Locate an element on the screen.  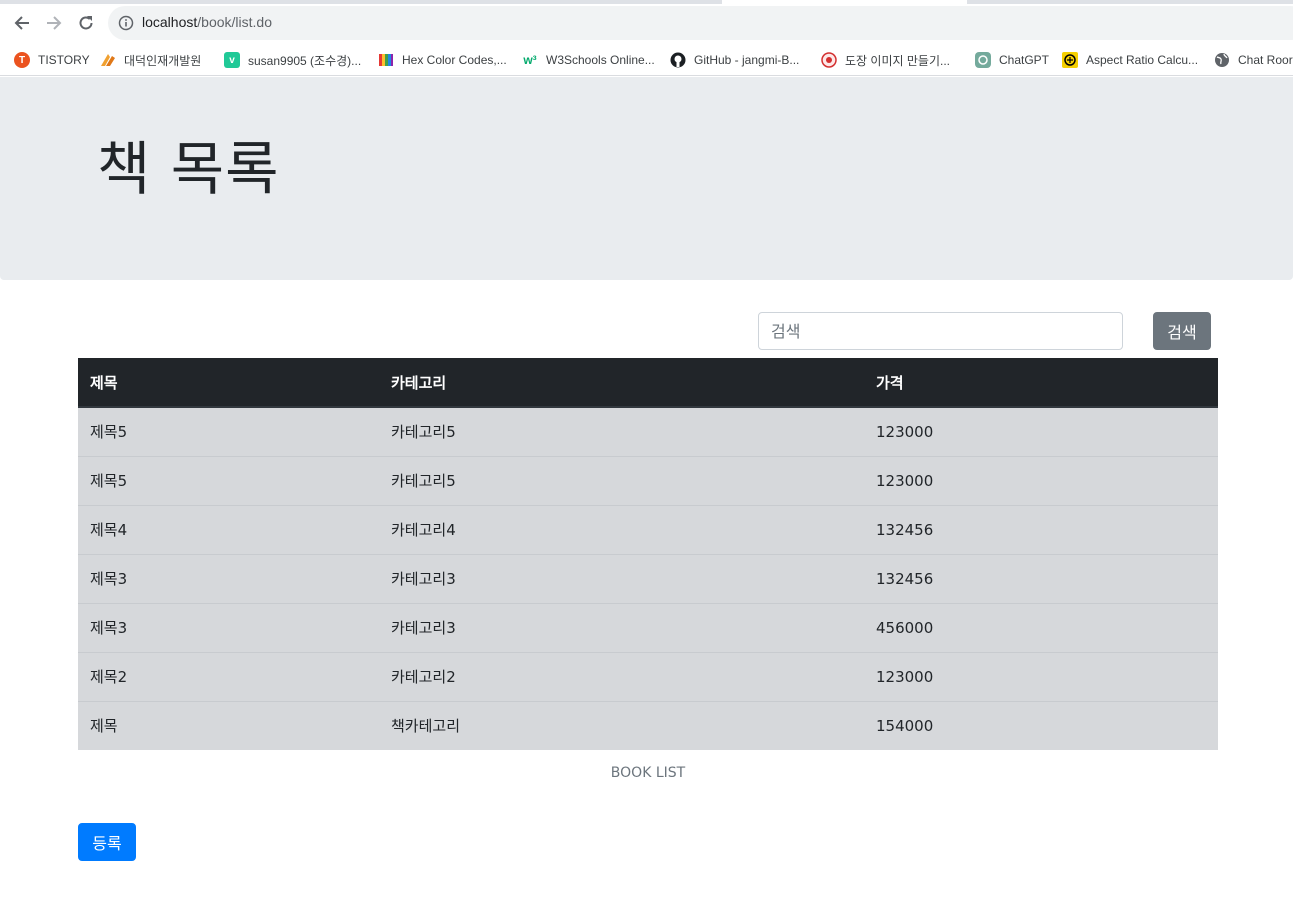
bookmark-chat-room: Chat Roor is located at coordinates (1253, 60).